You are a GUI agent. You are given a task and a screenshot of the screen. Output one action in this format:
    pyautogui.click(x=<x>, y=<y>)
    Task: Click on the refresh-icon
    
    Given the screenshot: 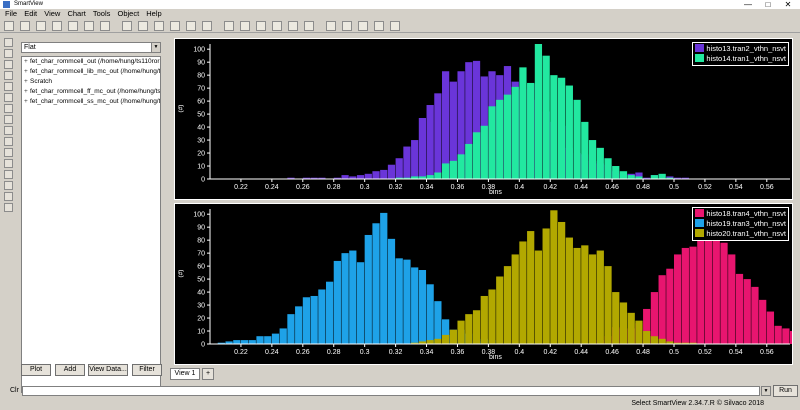 What is the action you would take?
    pyautogui.click(x=229, y=26)
    